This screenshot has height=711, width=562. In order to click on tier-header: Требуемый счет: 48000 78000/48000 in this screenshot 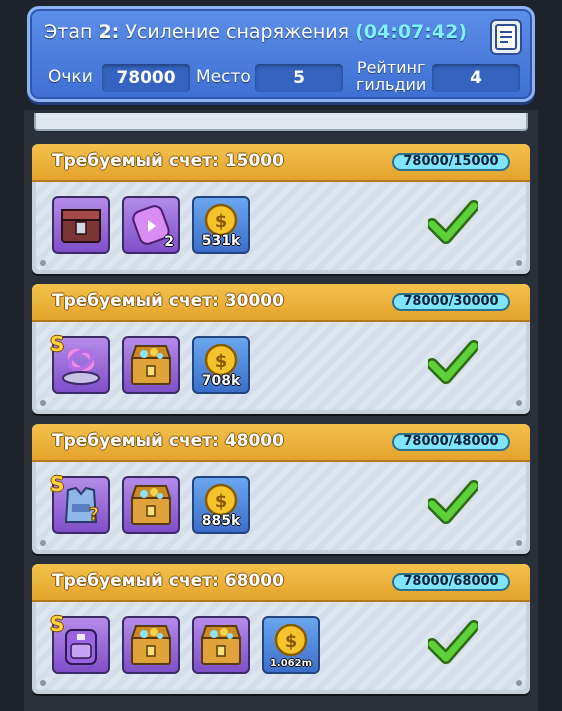, I will do `click(281, 443)`.